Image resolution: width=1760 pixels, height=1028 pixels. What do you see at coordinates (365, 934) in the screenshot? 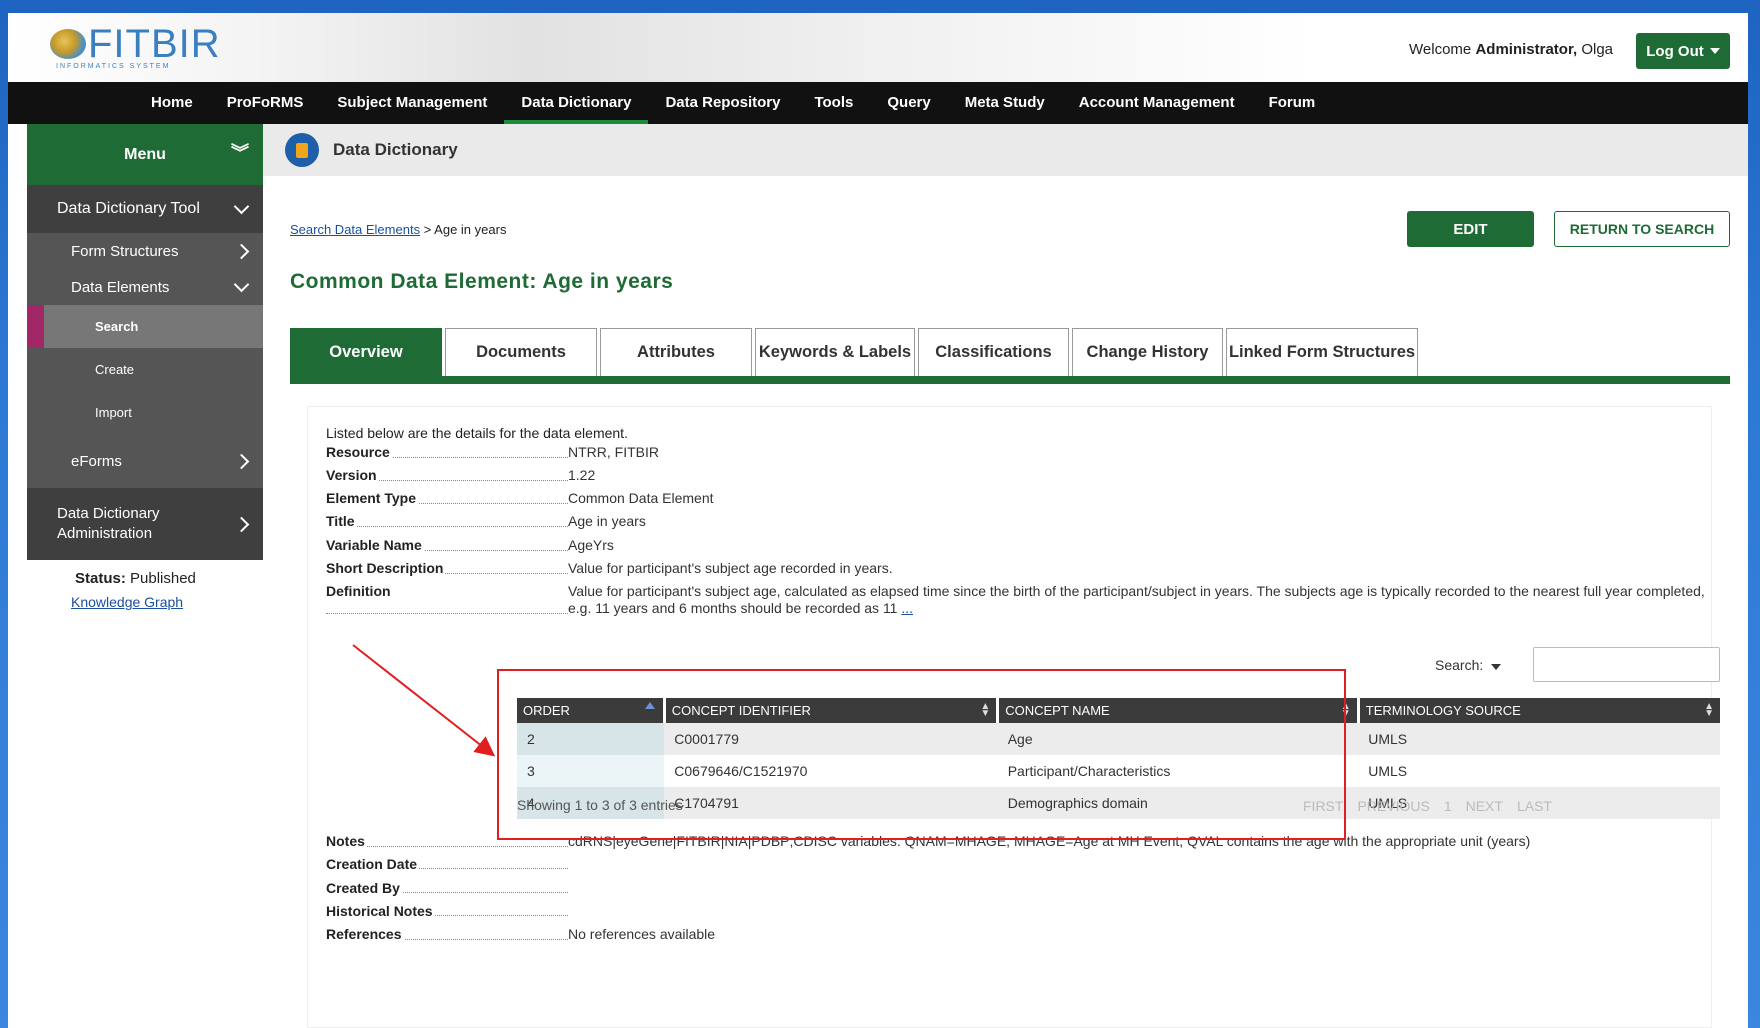
I see `detail-label: References` at bounding box center [365, 934].